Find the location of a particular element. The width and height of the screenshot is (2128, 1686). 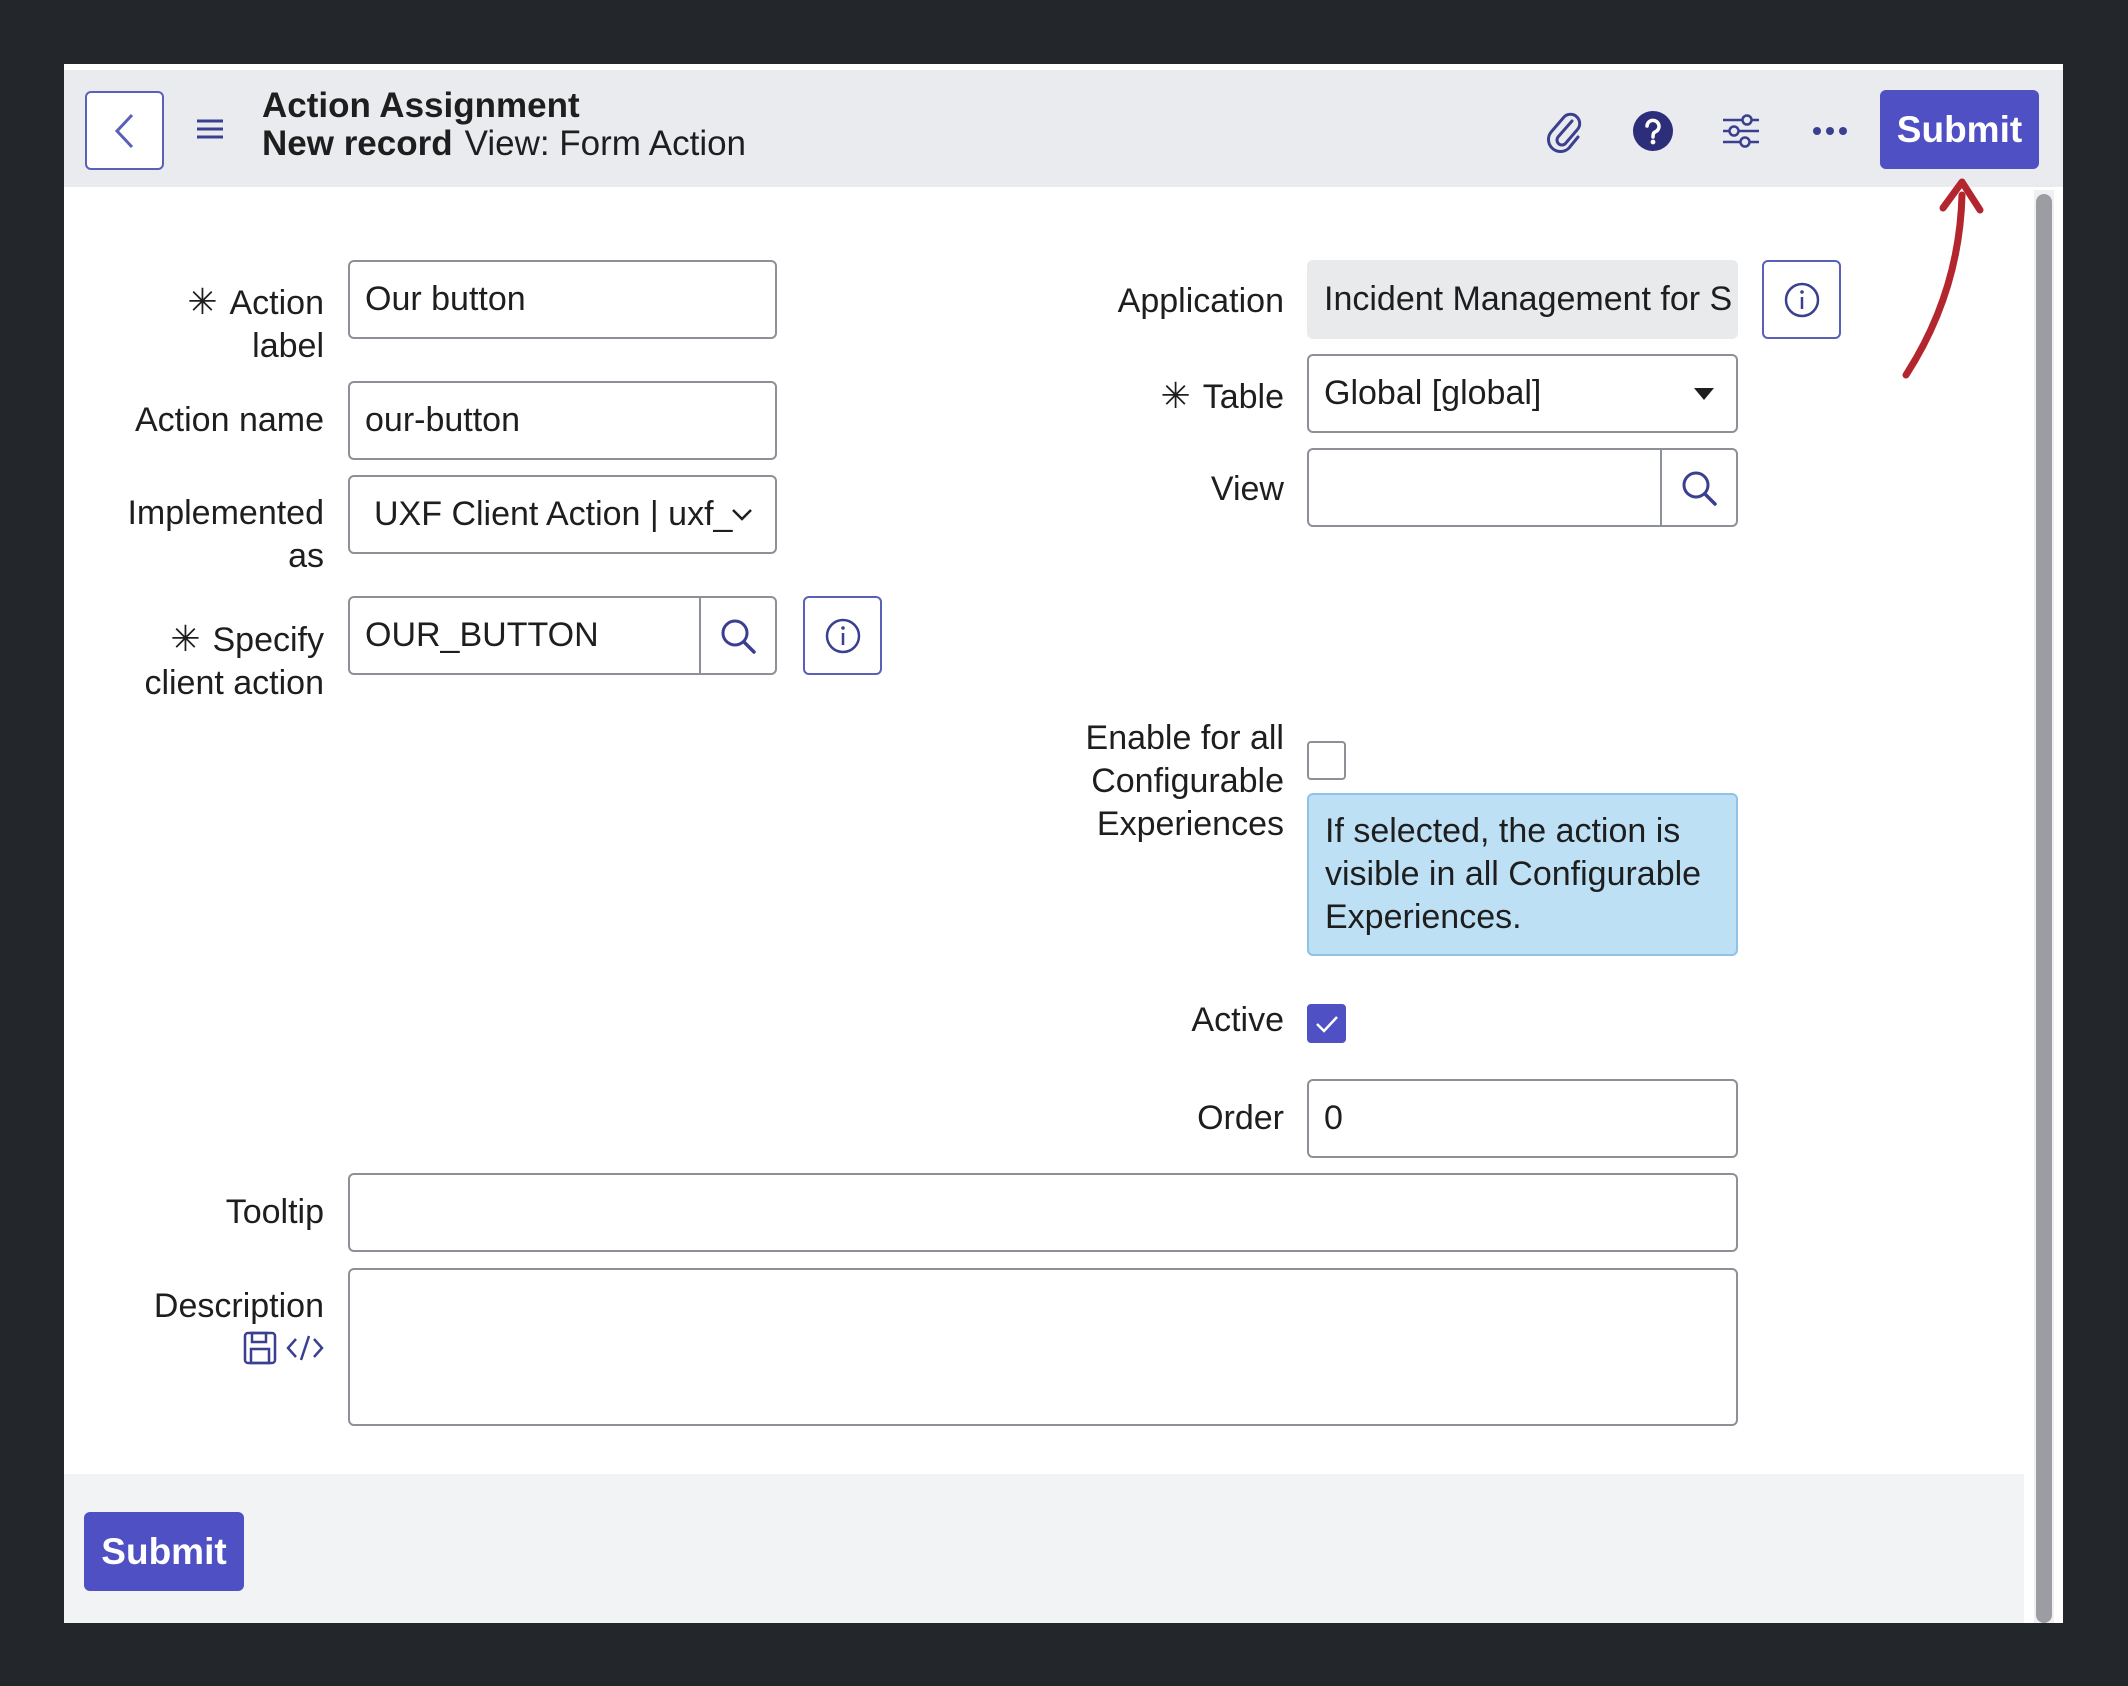

code-icon is located at coordinates (305, 1348).